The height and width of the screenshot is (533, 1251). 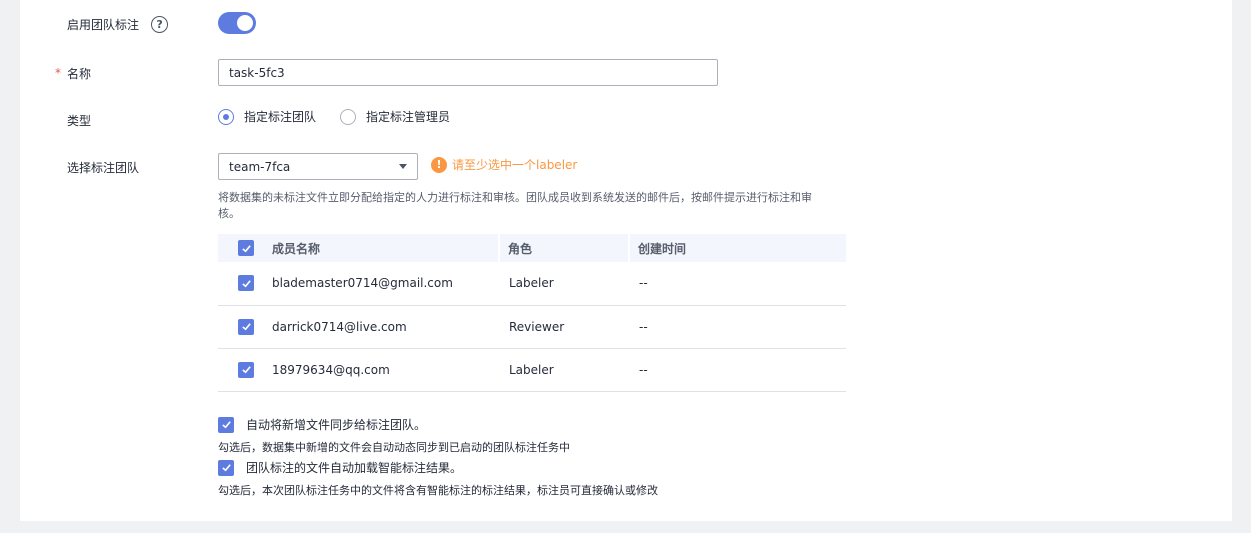 I want to click on auto-sync-option: 自动将新增文件同步给标注团队。, so click(x=322, y=424).